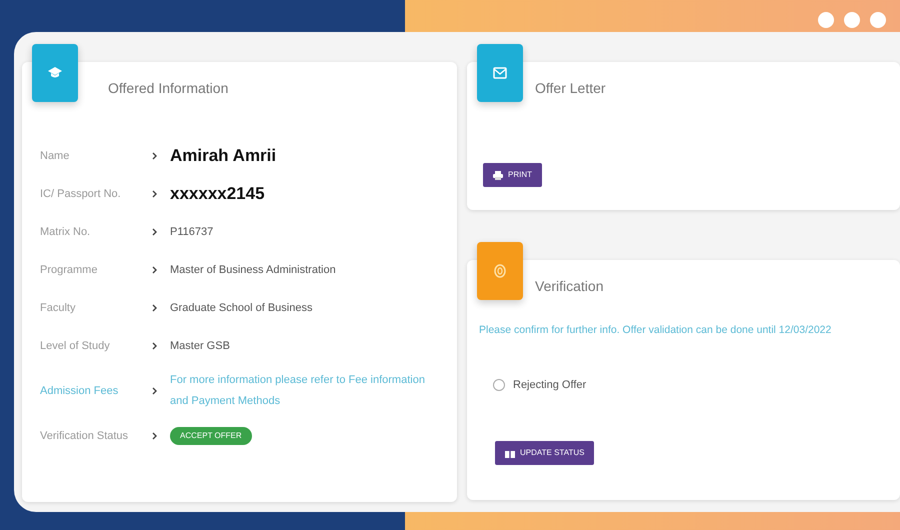 Image resolution: width=900 pixels, height=530 pixels. I want to click on field-value: Graduate School of Business, so click(241, 308).